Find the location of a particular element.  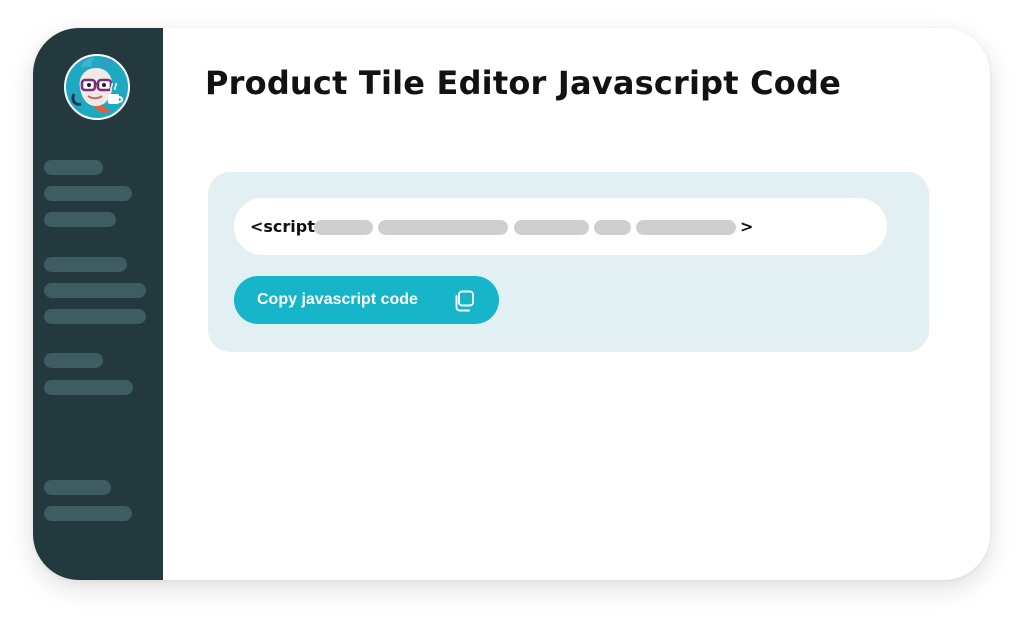

script-open-tag: <script is located at coordinates (282, 226).